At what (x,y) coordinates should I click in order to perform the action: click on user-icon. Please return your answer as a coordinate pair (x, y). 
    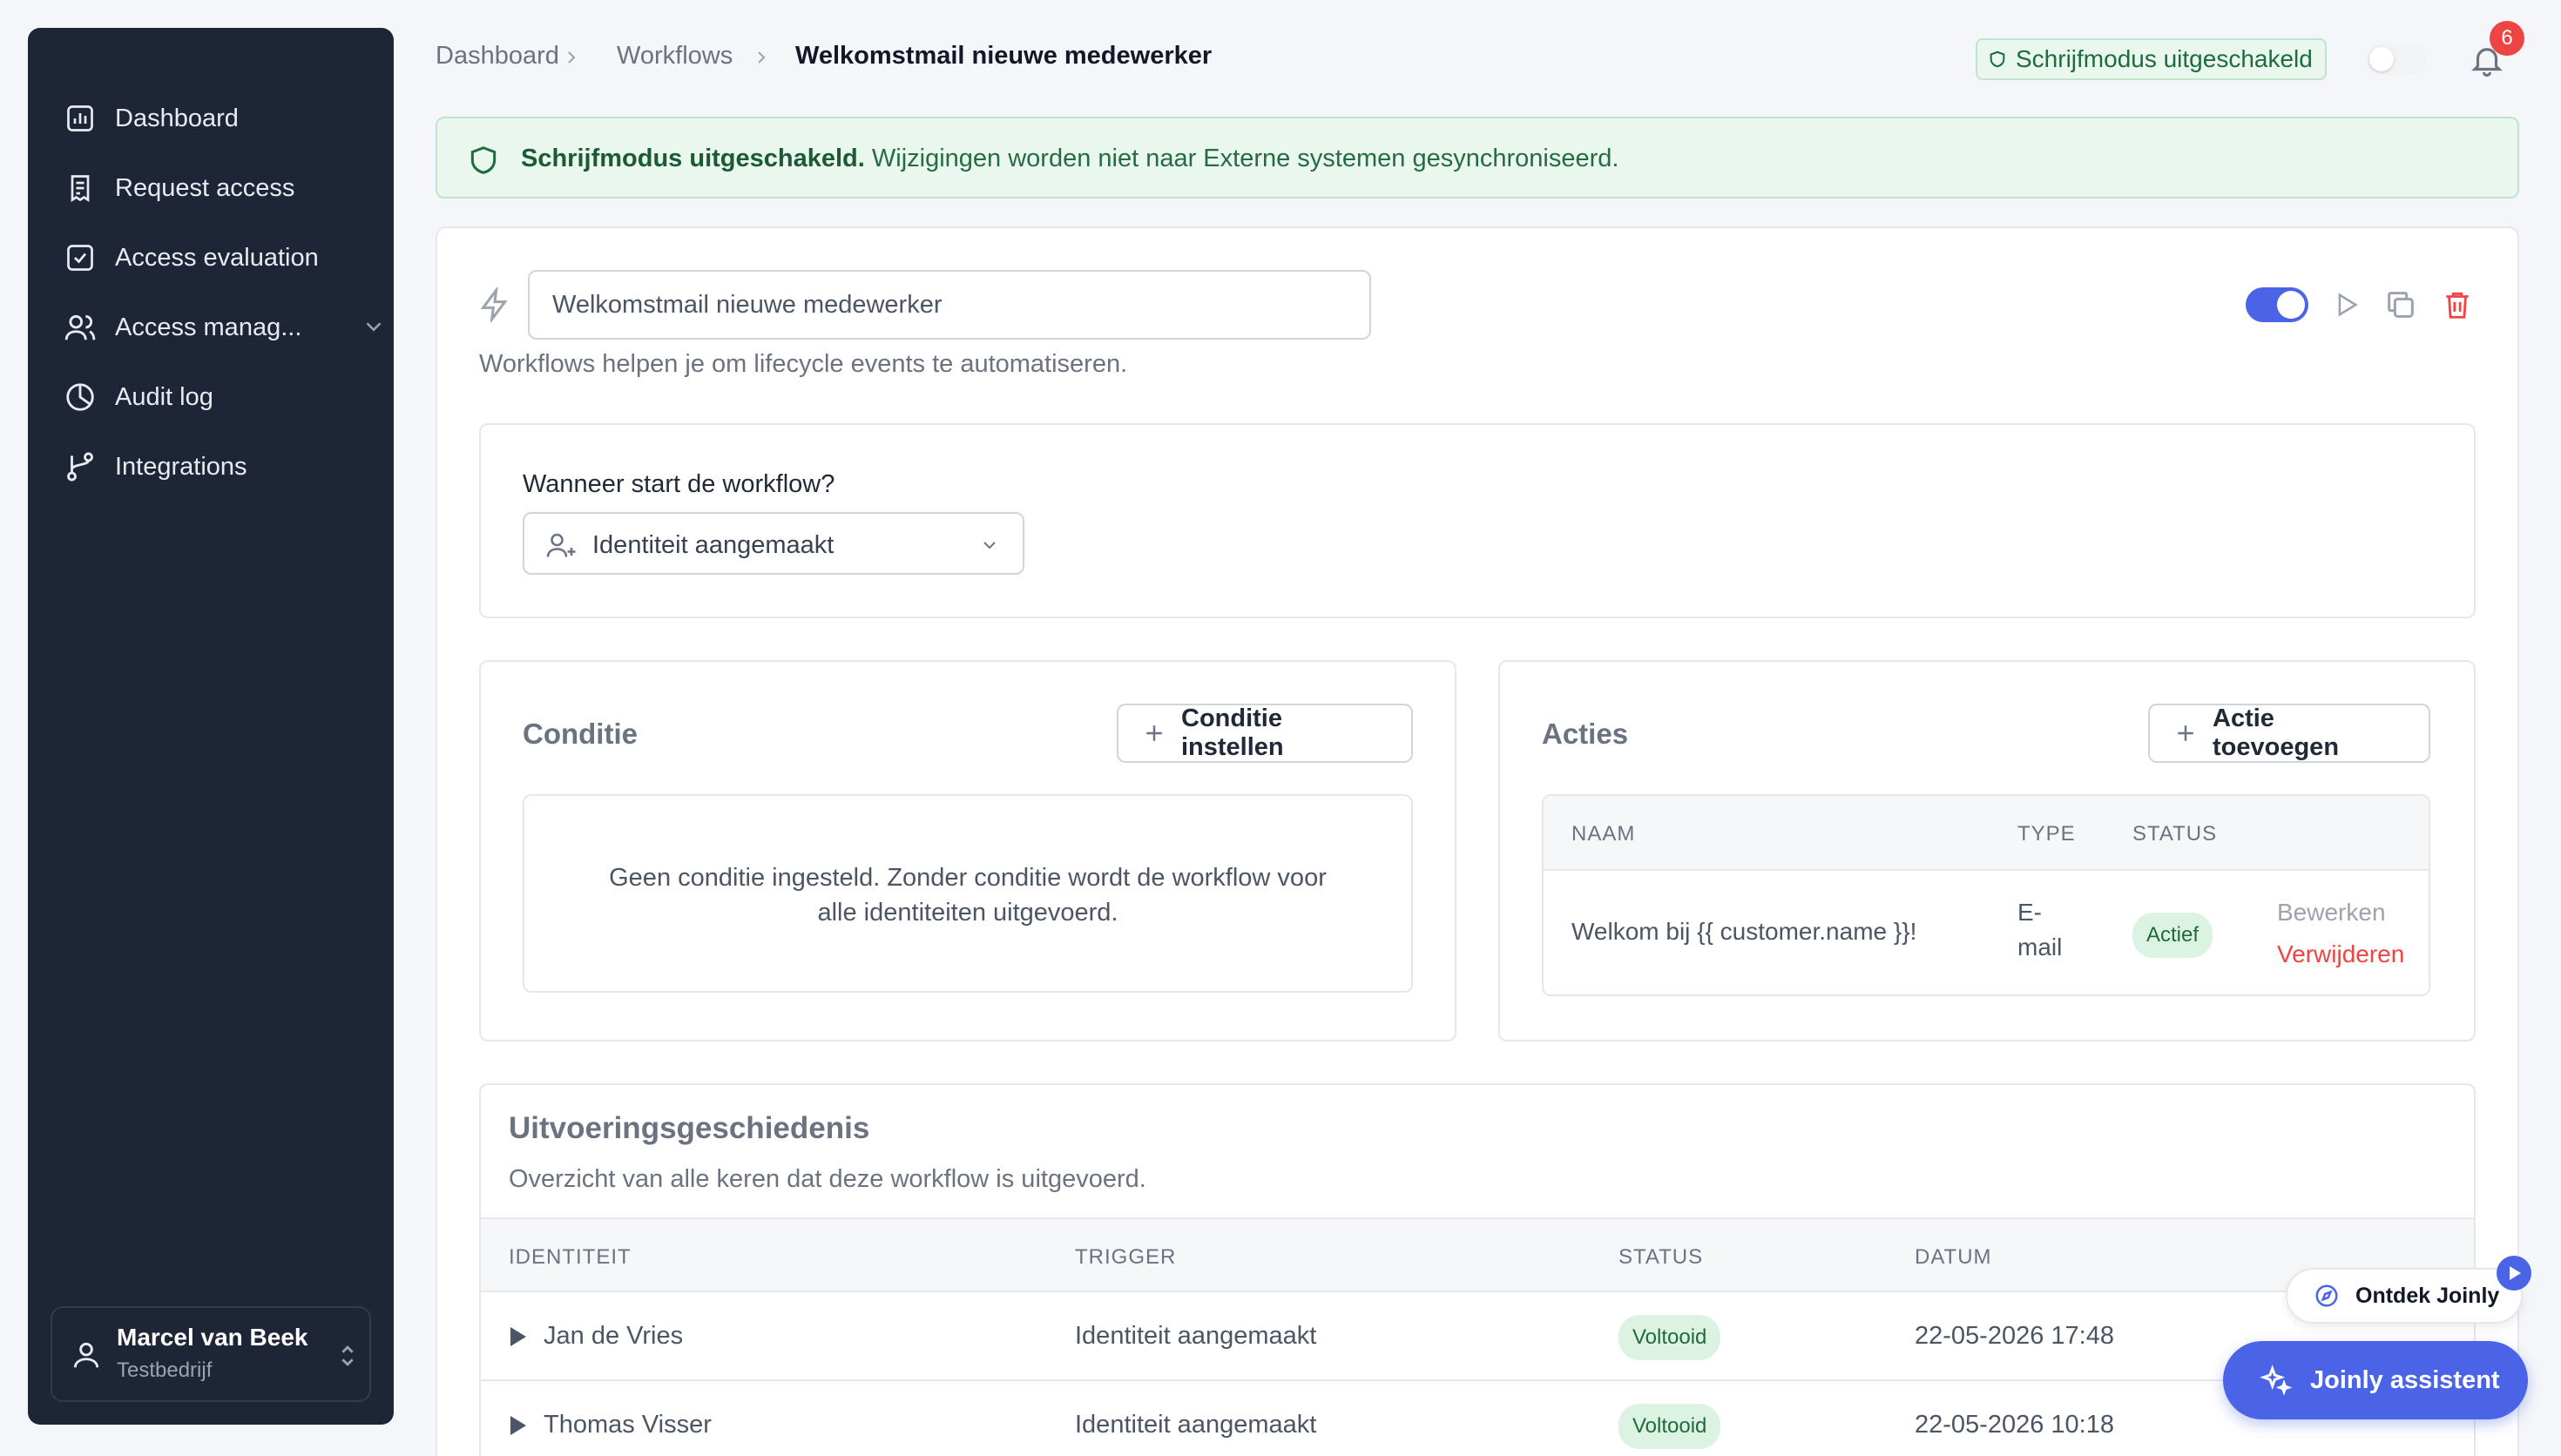
    Looking at the image, I should click on (86, 1355).